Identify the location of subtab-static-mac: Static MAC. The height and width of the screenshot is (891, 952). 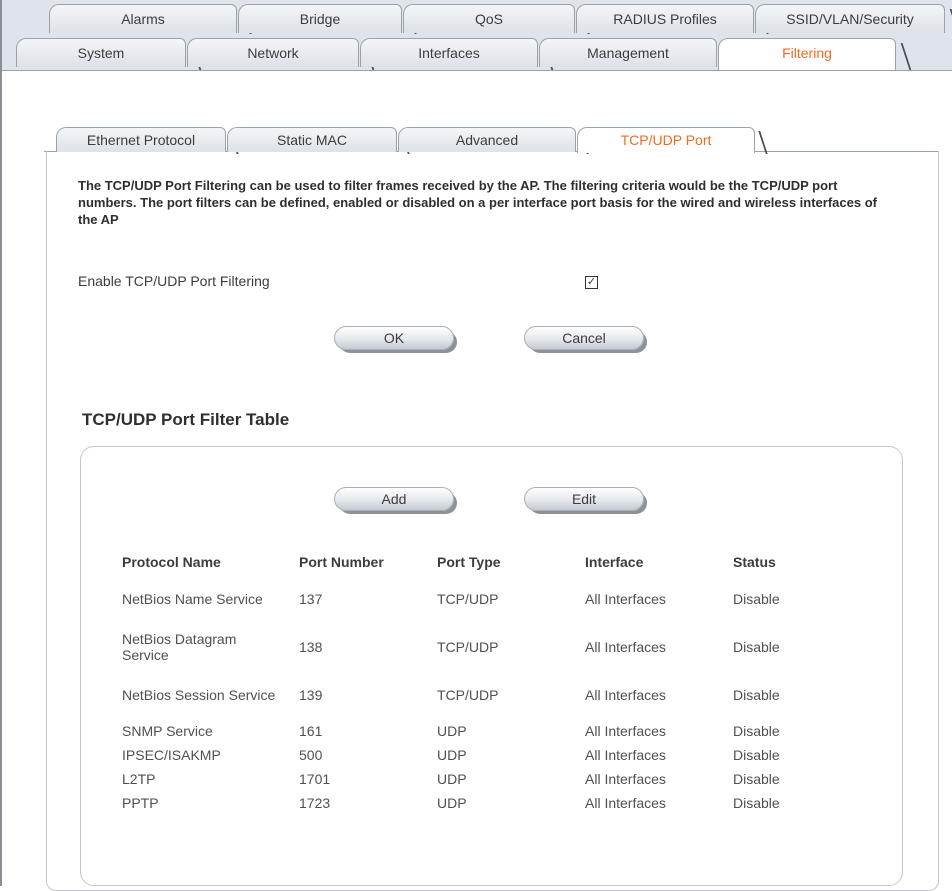
(312, 139).